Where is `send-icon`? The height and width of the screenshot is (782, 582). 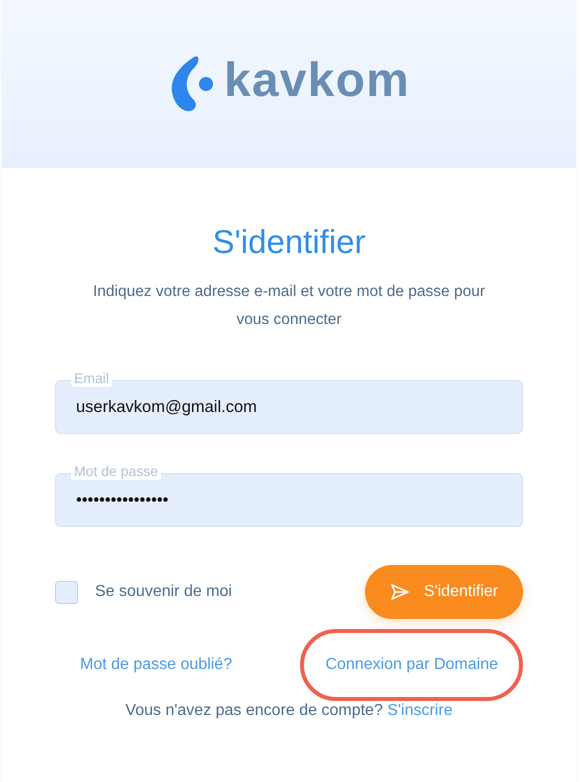 send-icon is located at coordinates (400, 592).